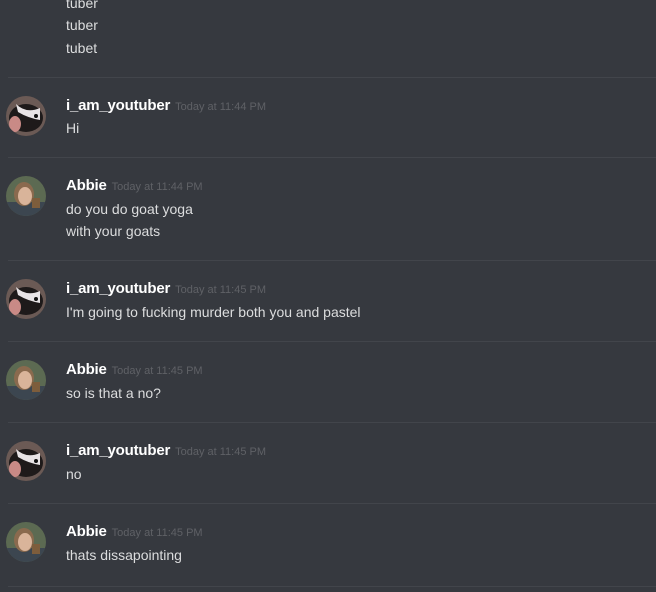  Describe the element at coordinates (113, 231) in the screenshot. I see `message-text: with your goats` at that location.